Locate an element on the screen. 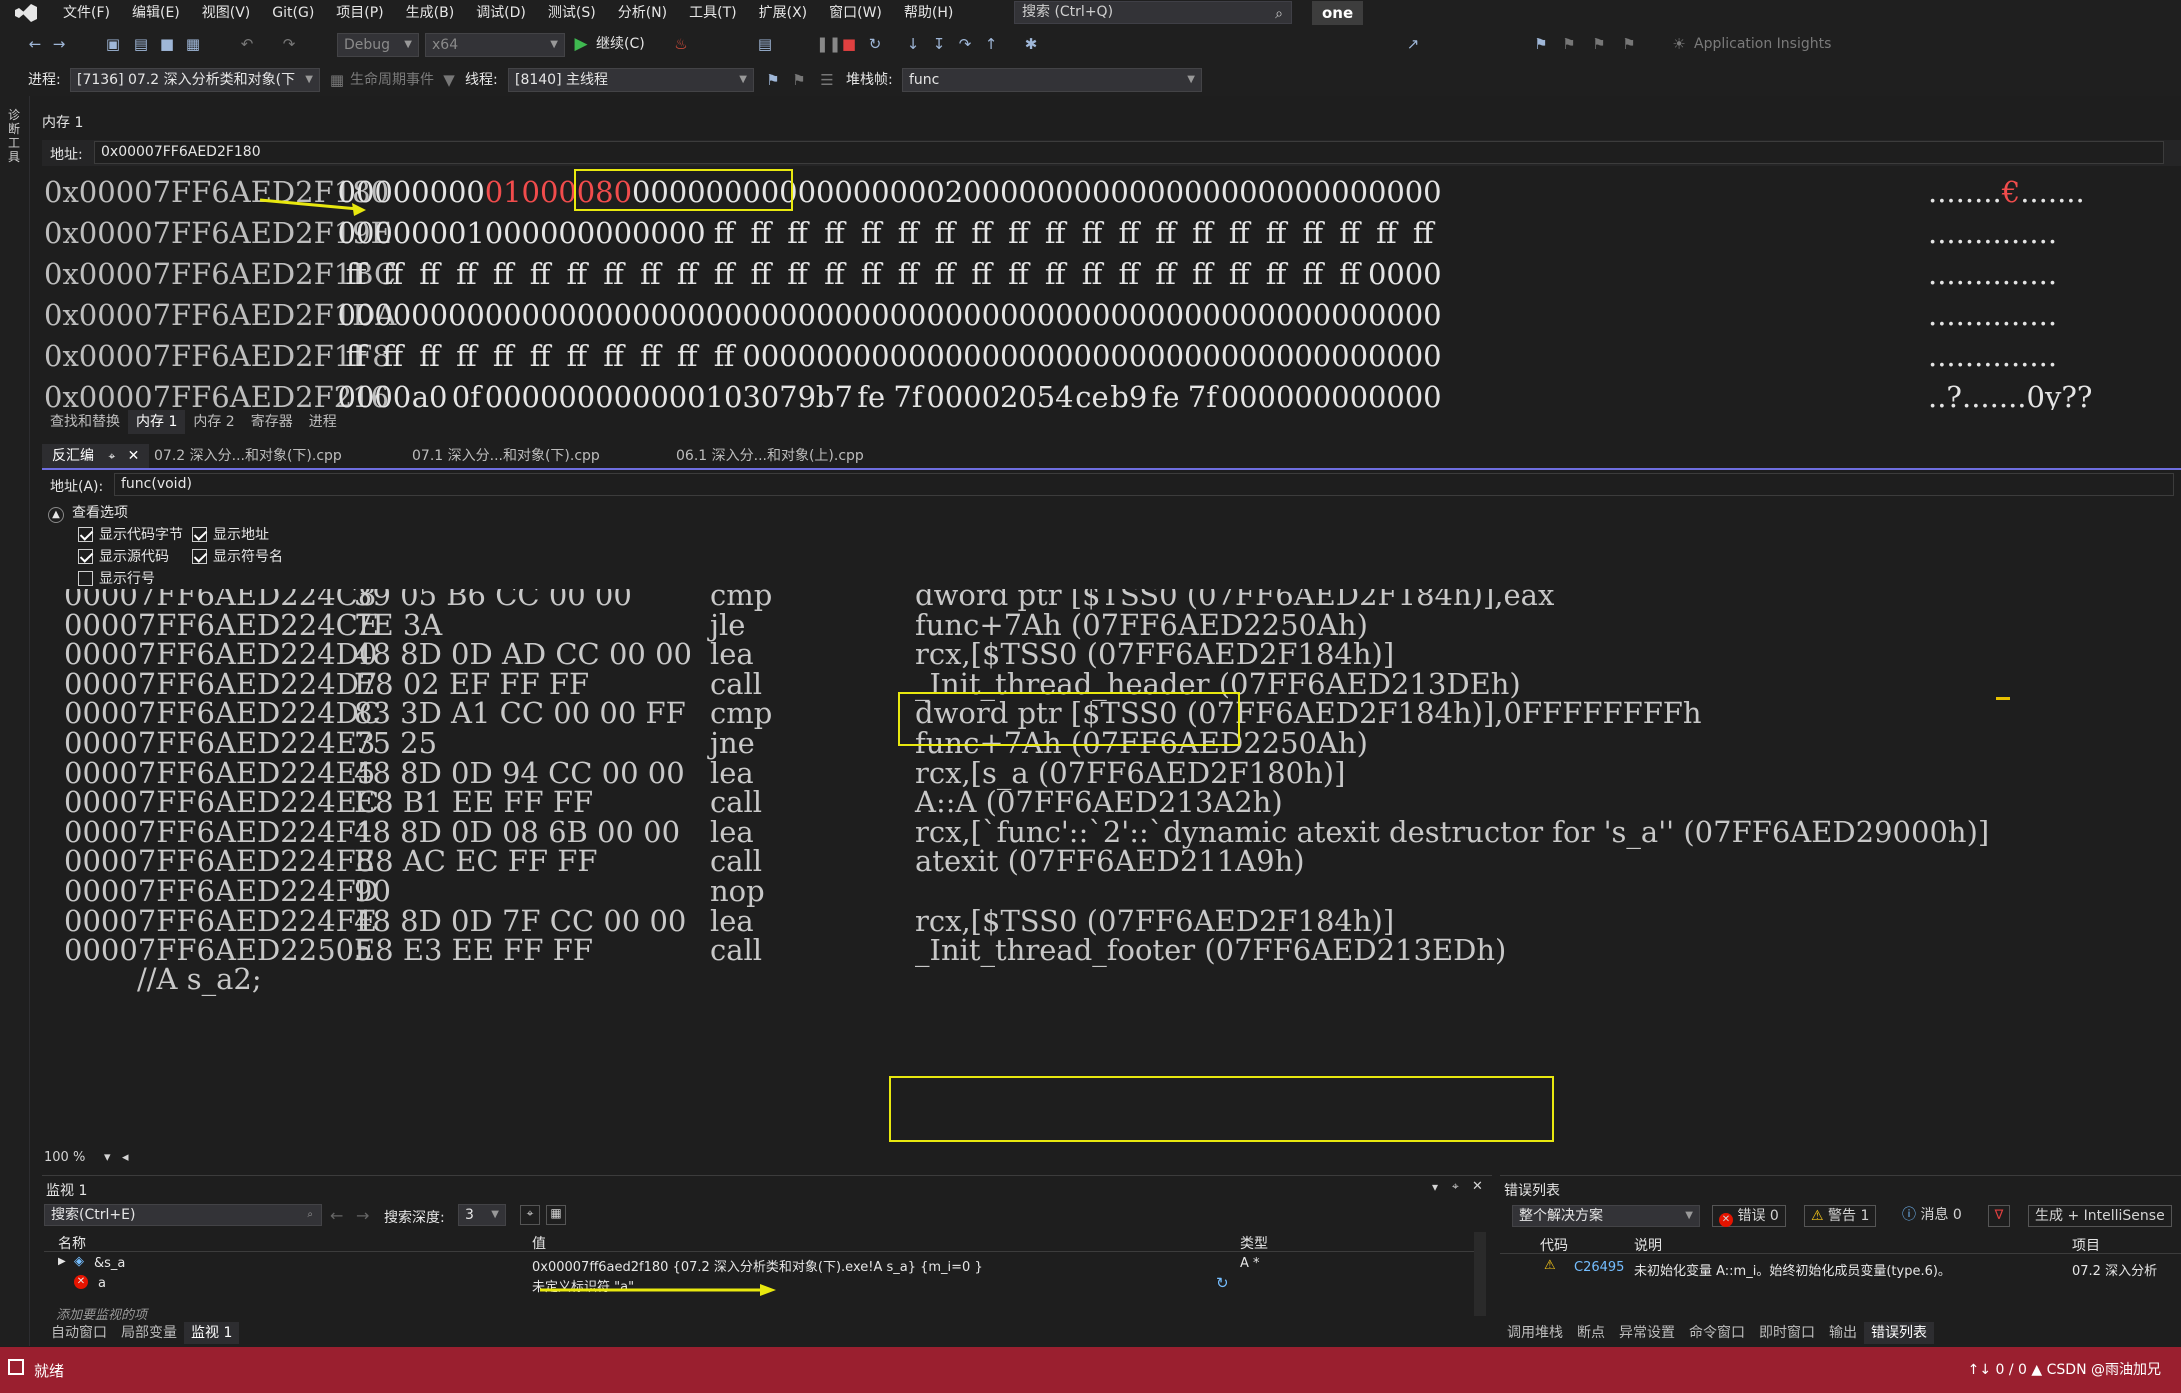  disassembly-address-input: func(void) is located at coordinates (1144, 484).